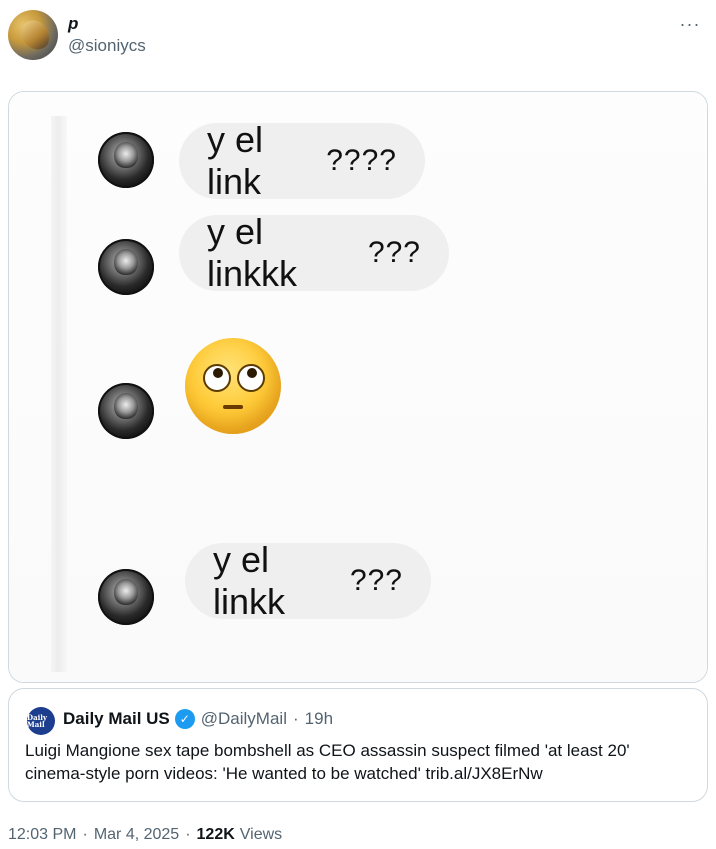 This screenshot has height=849, width=716. I want to click on emoji-mouth, so click(233, 407).